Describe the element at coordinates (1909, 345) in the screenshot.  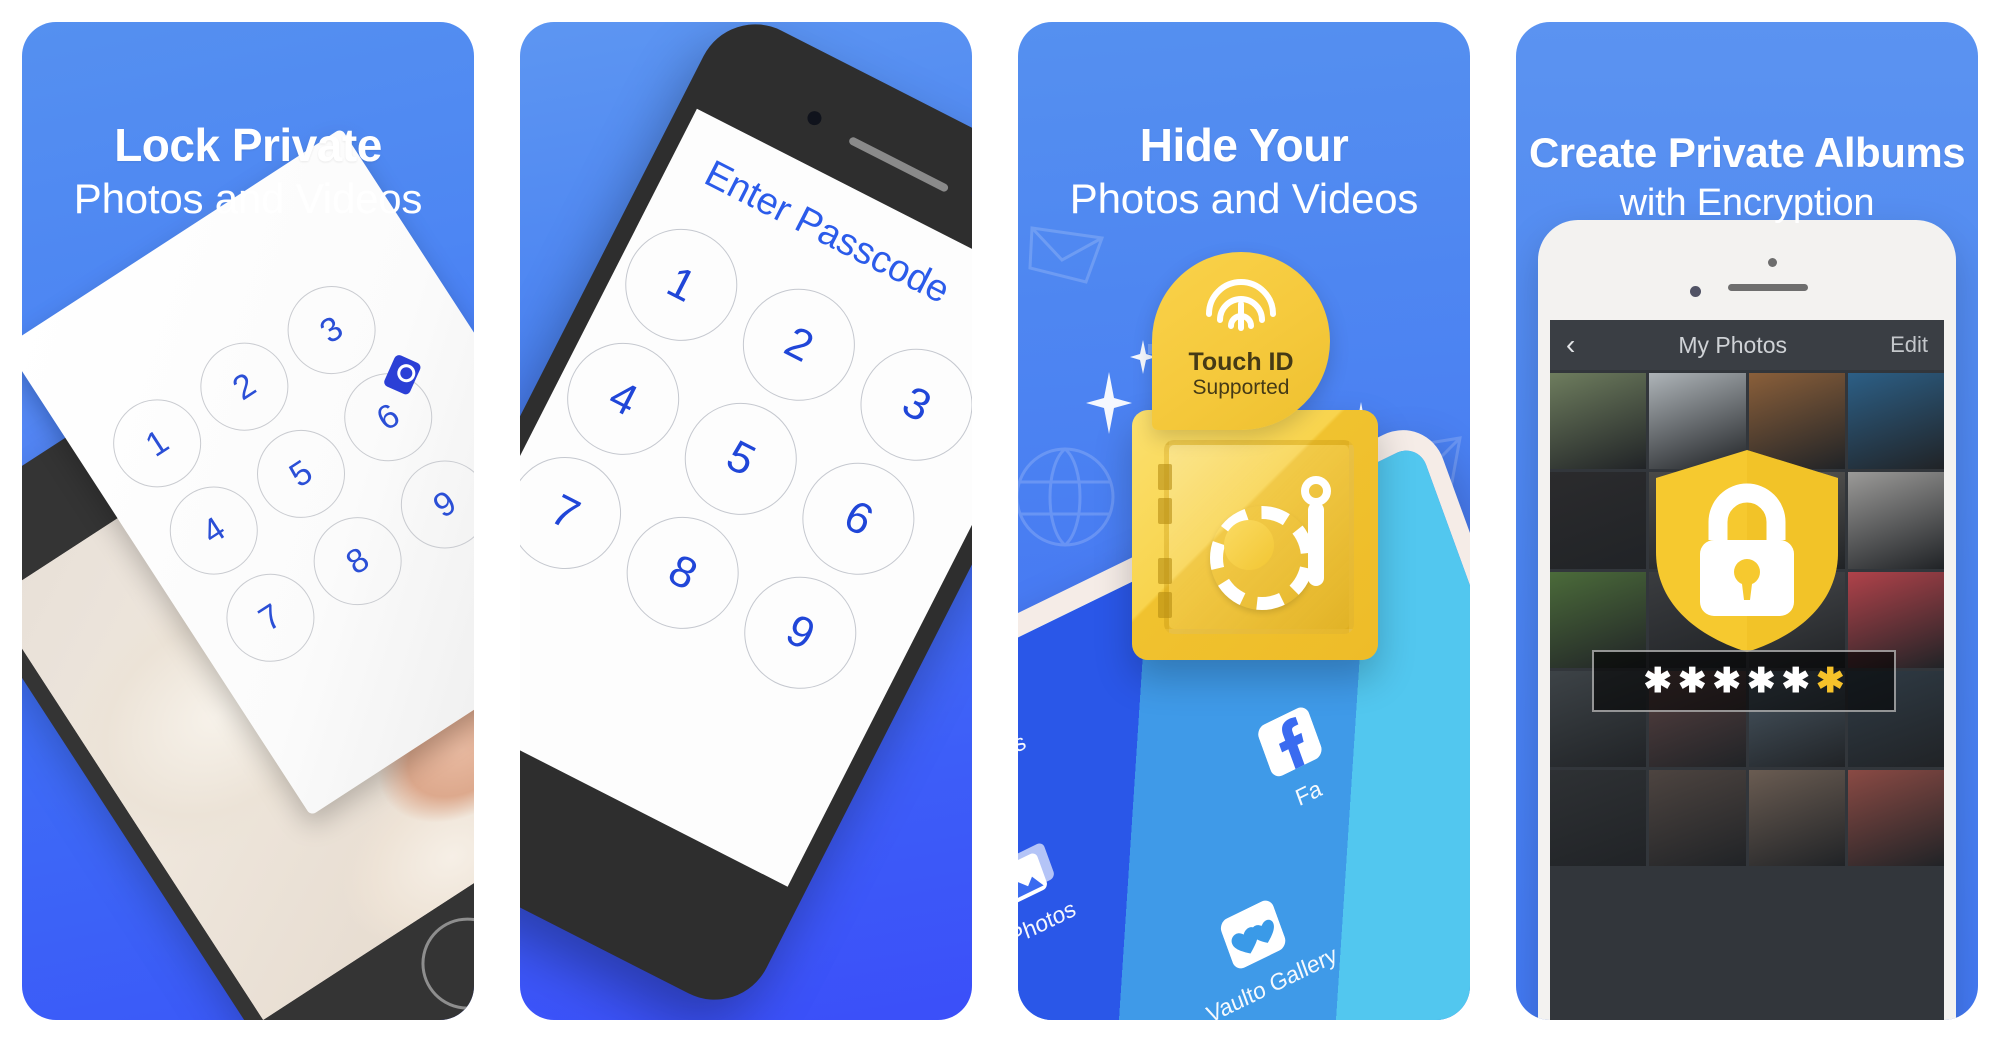
I see `edit-button: Edit` at that location.